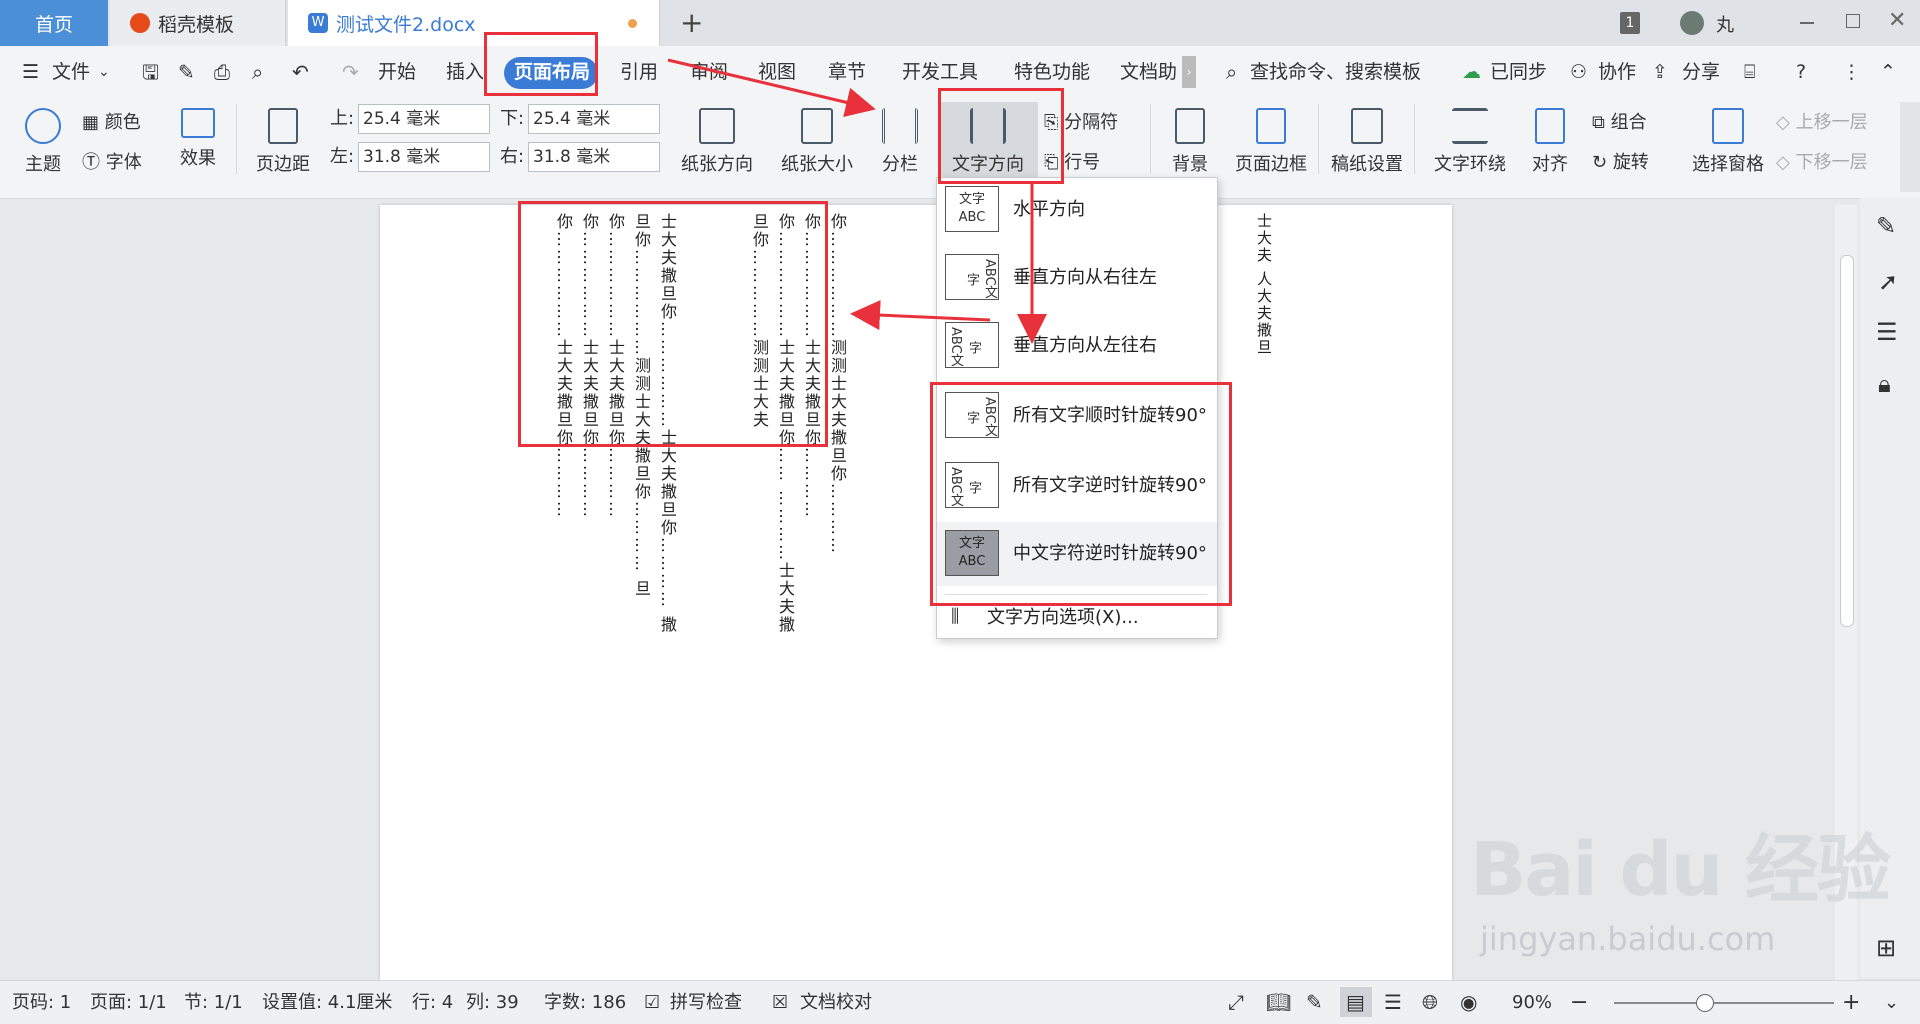 The width and height of the screenshot is (1920, 1024). Describe the element at coordinates (1724, 1003) in the screenshot. I see `zoom-slider` at that location.